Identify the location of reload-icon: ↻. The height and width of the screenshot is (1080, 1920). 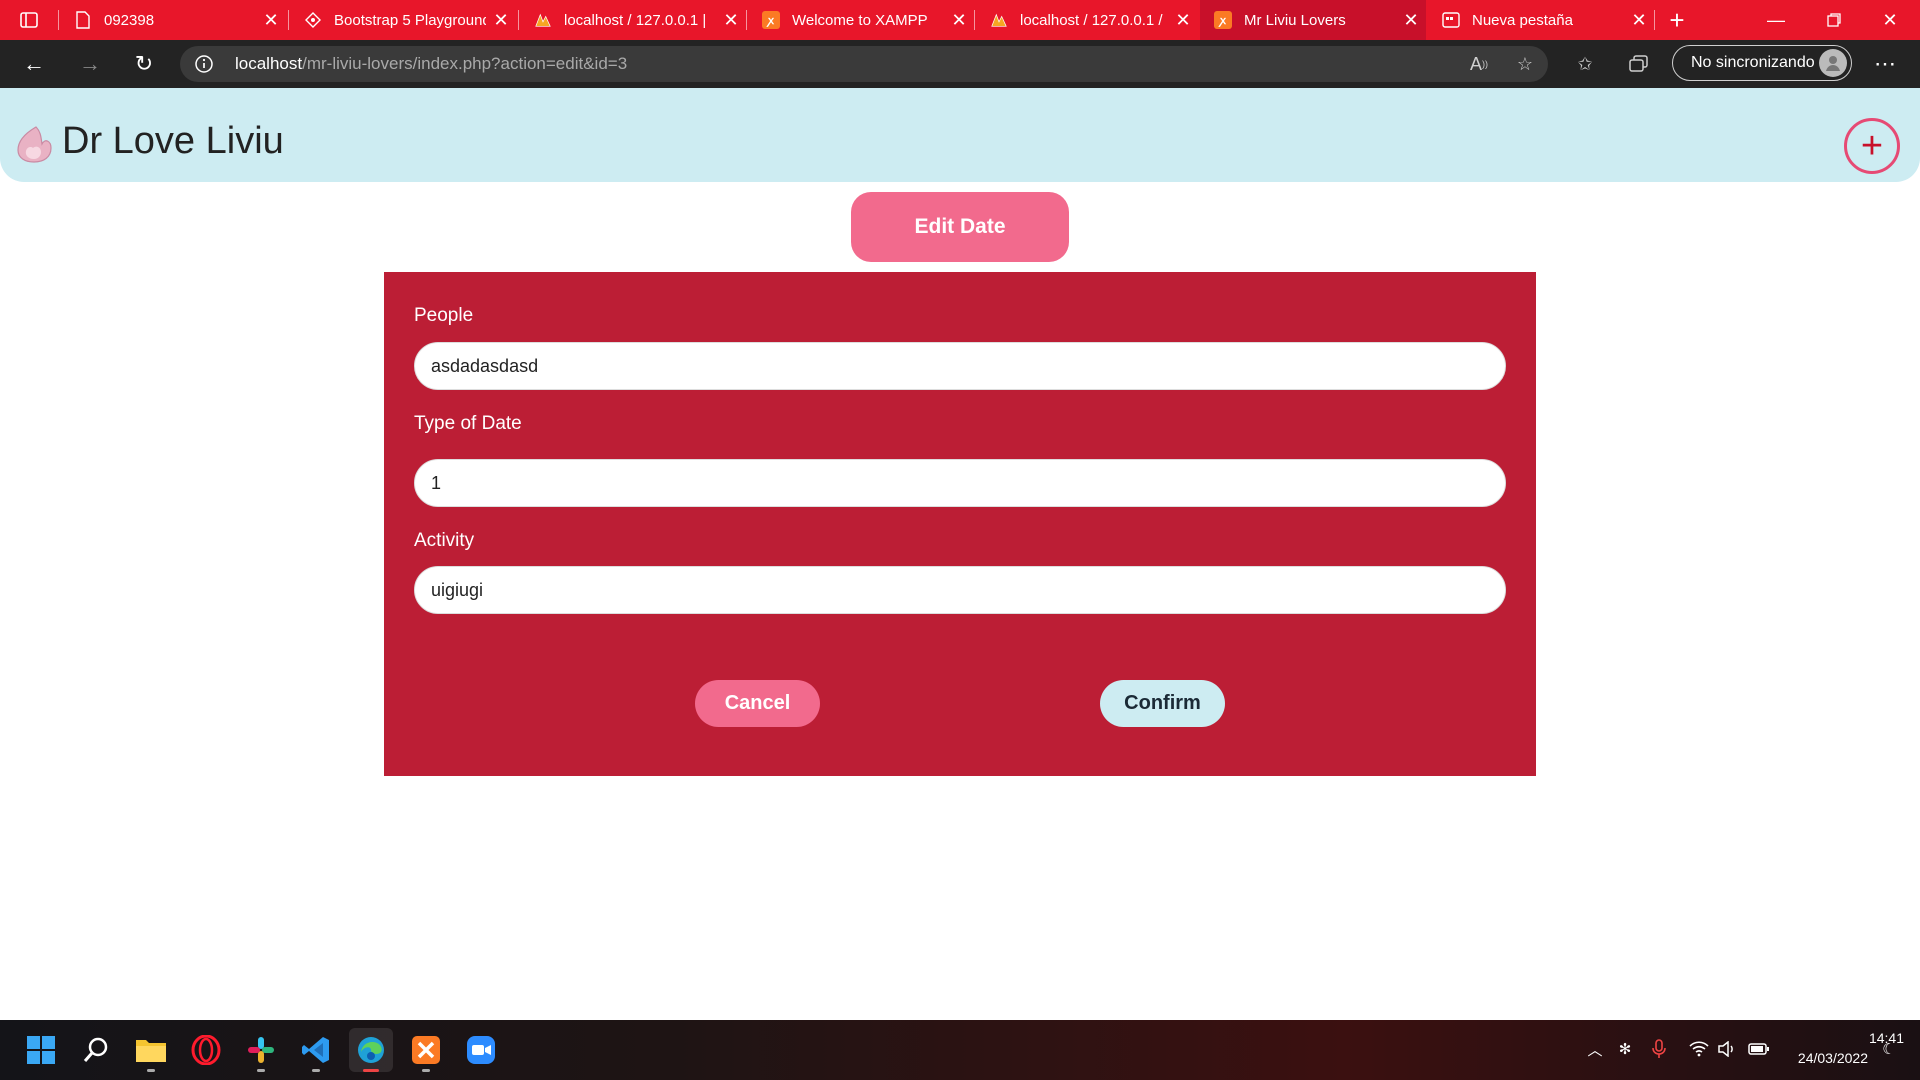
(144, 64).